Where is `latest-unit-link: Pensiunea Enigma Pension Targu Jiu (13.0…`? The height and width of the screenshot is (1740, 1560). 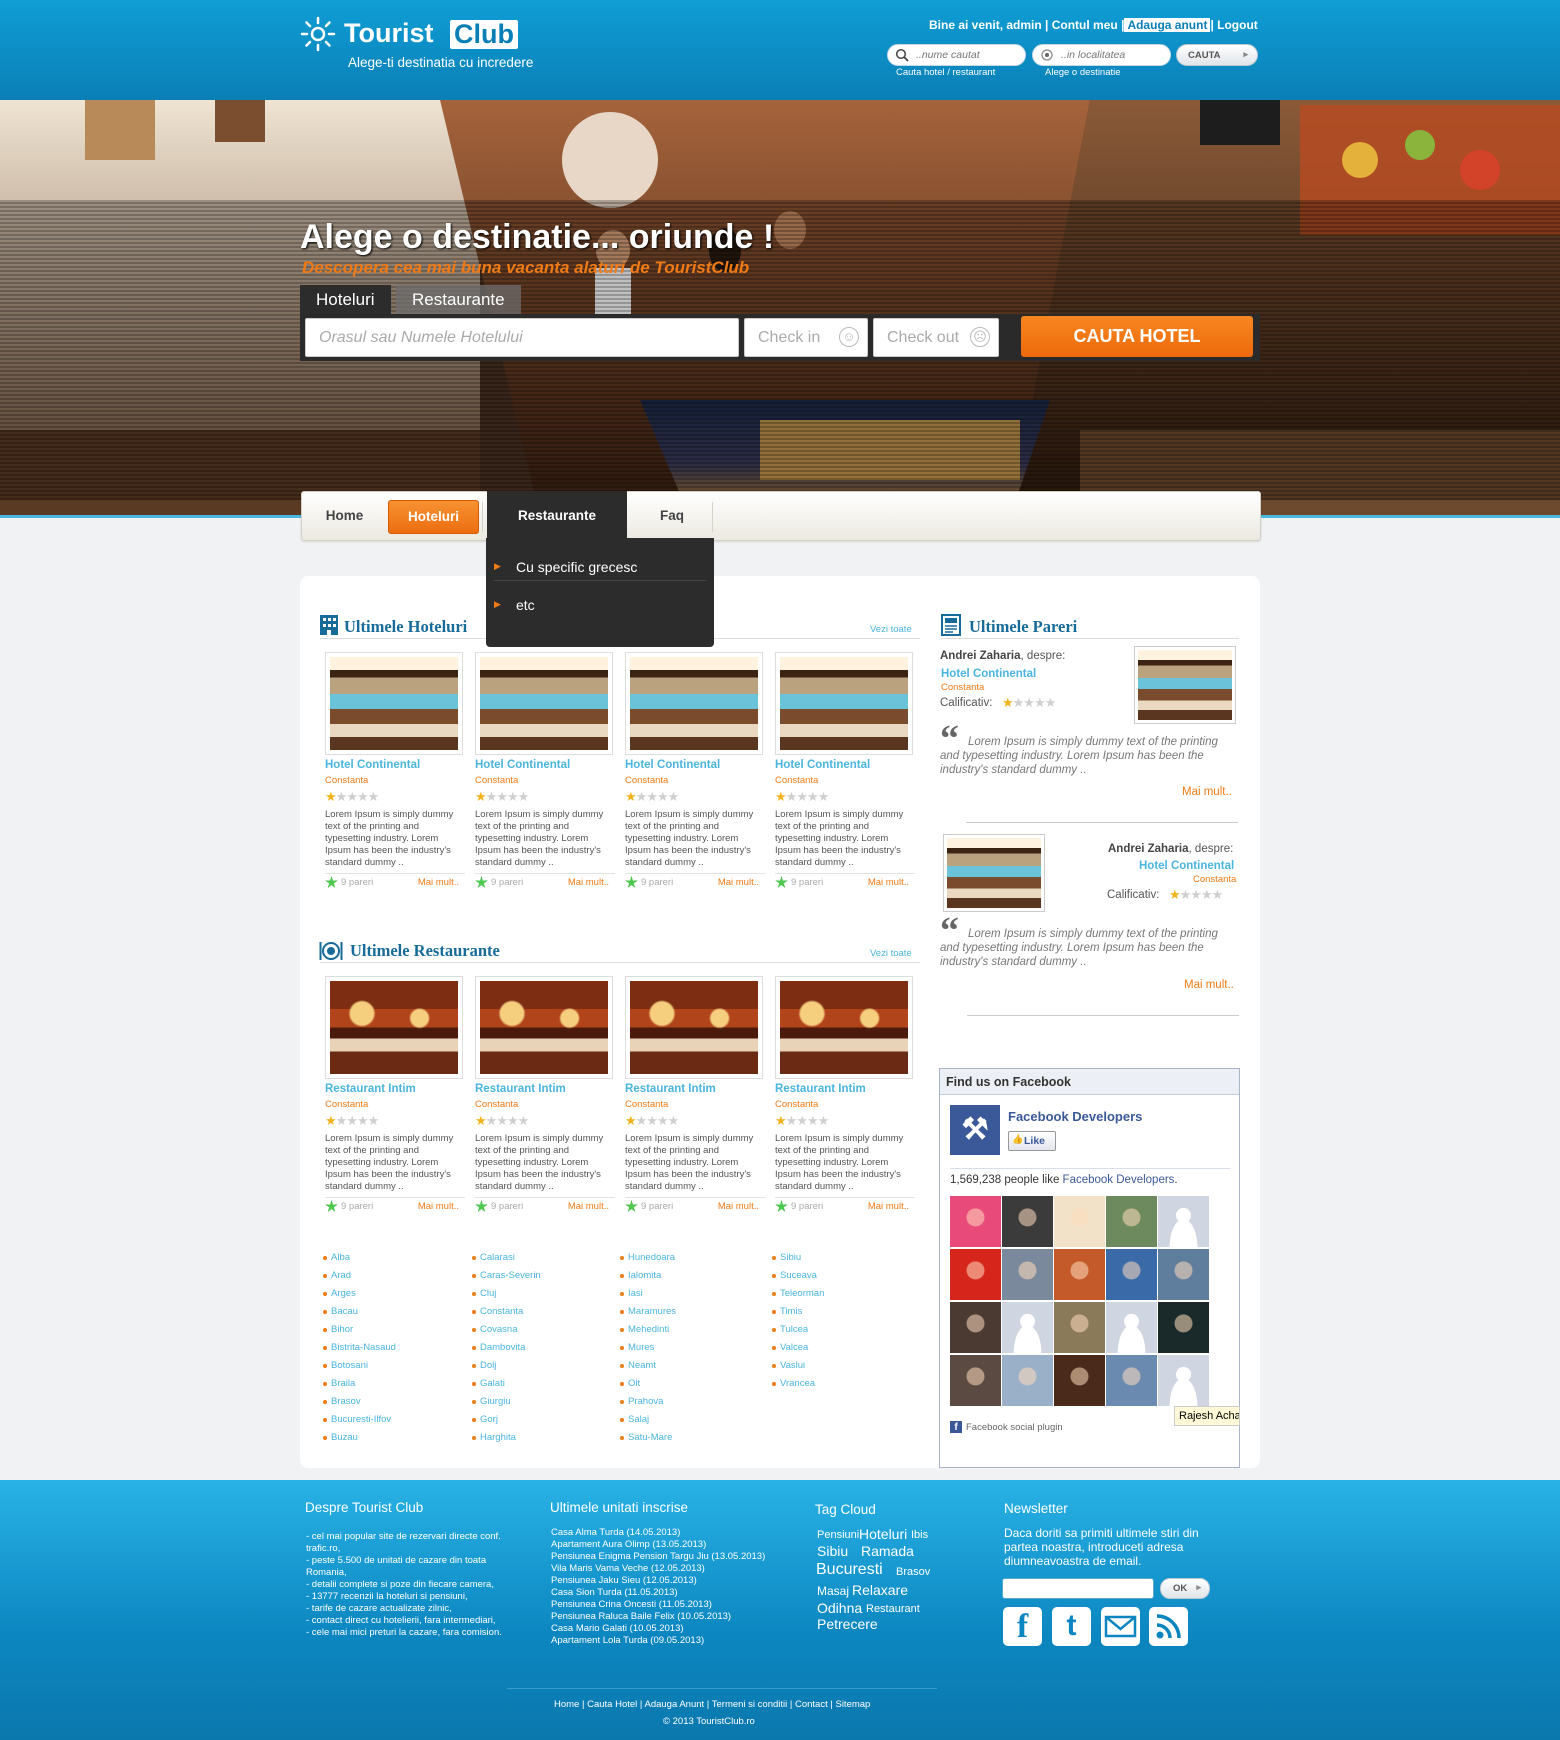 latest-unit-link: Pensiunea Enigma Pension Targu Jiu (13.0… is located at coordinates (658, 1557).